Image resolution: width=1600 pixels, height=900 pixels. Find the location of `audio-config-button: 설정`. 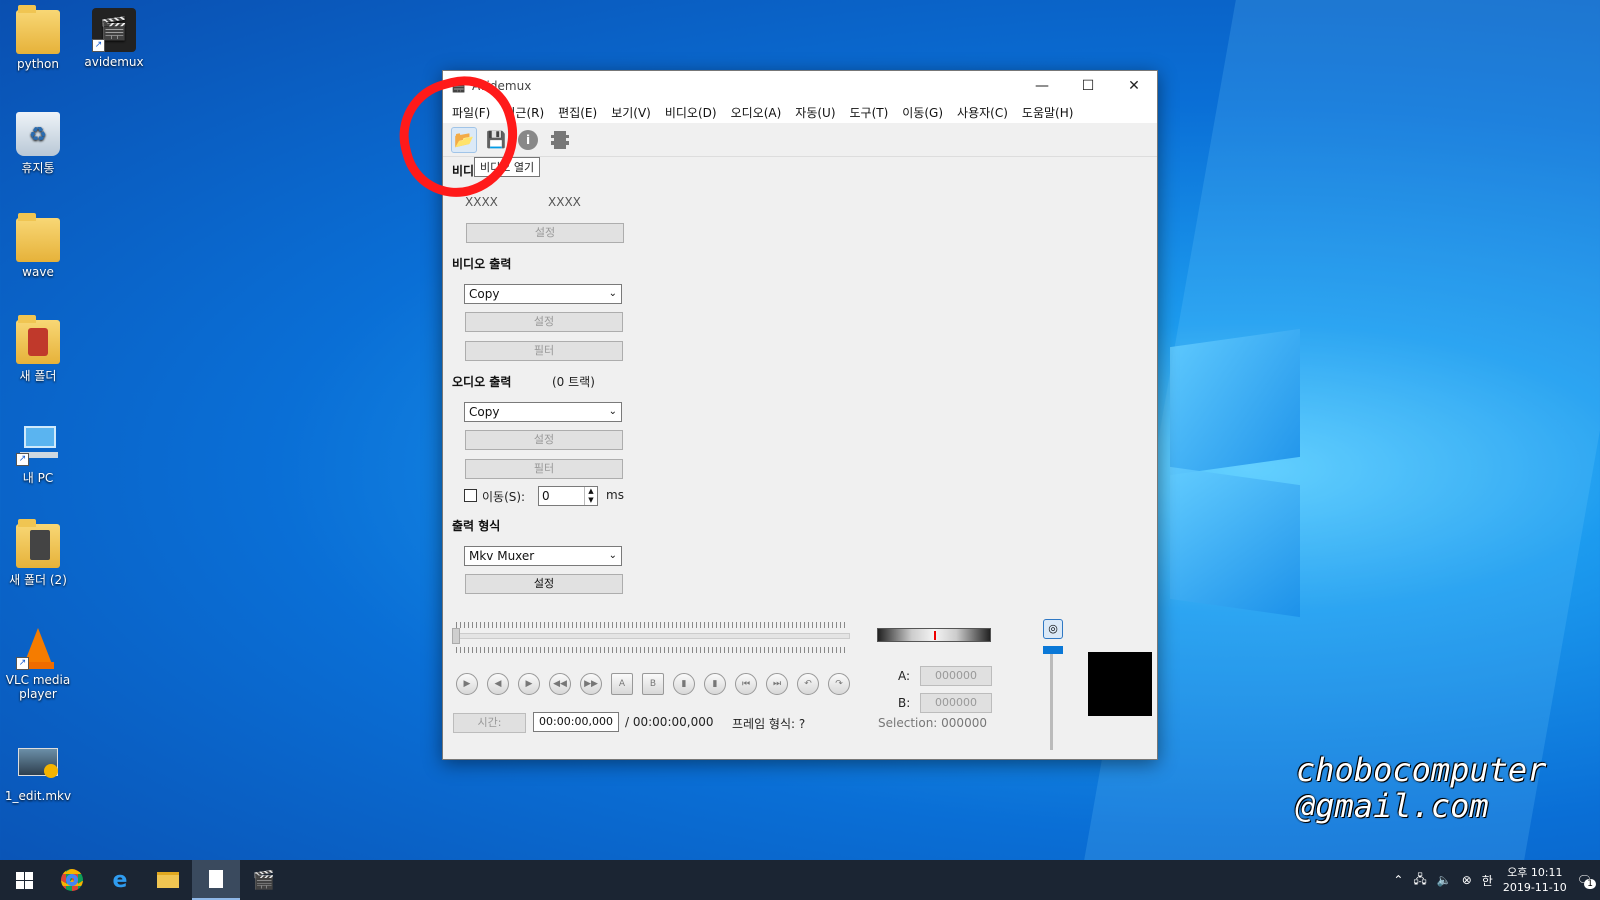

audio-config-button: 설정 is located at coordinates (544, 440).